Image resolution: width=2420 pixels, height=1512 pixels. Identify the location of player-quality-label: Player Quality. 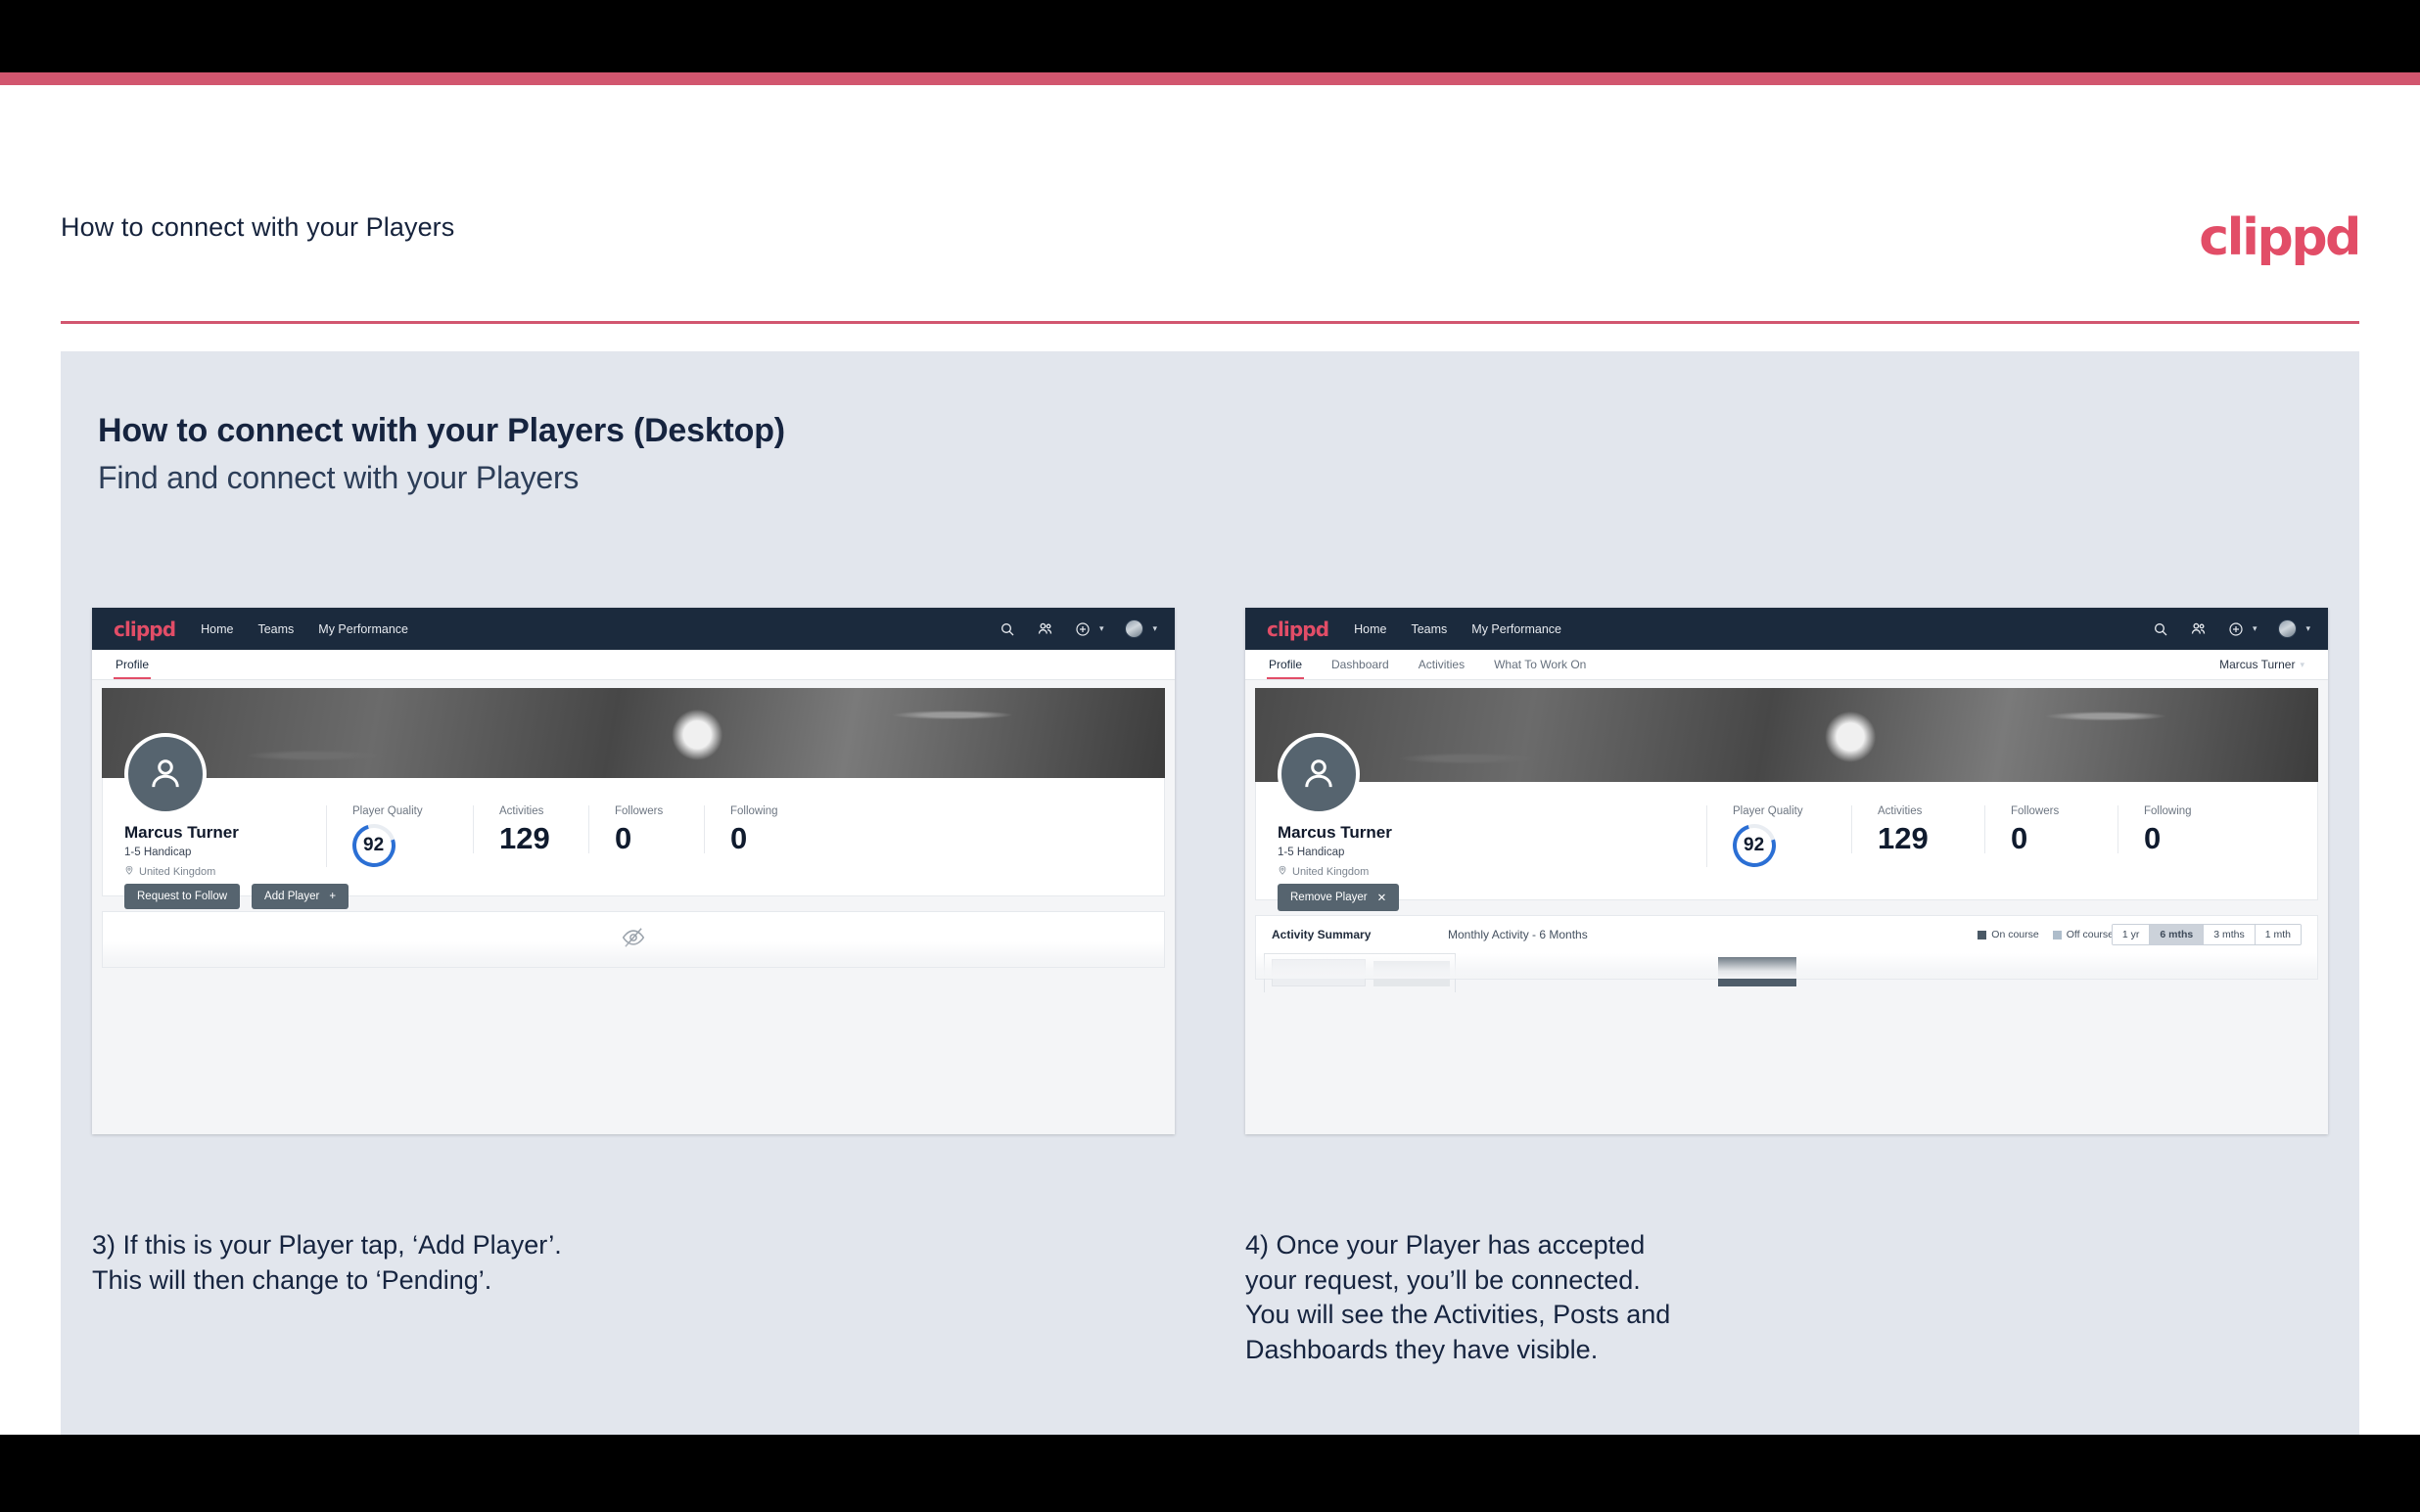
(1768, 811).